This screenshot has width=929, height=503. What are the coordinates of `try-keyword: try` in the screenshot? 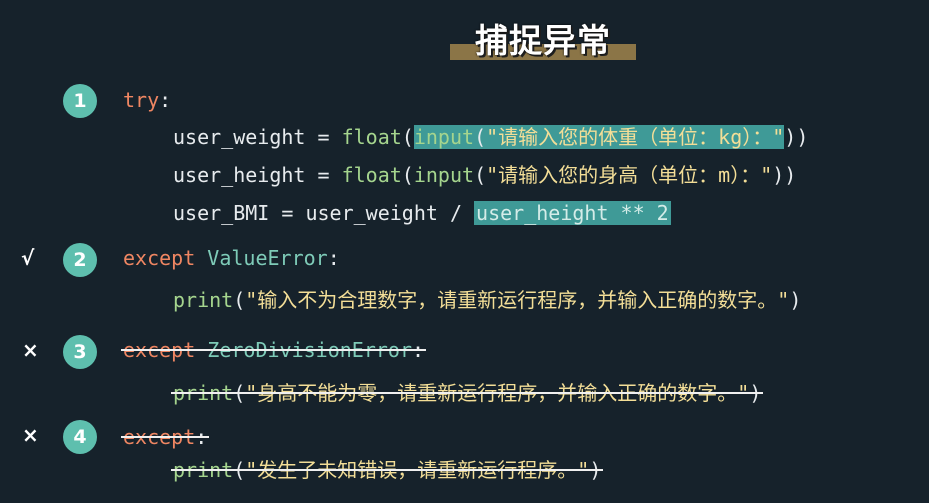 It's located at (141, 100).